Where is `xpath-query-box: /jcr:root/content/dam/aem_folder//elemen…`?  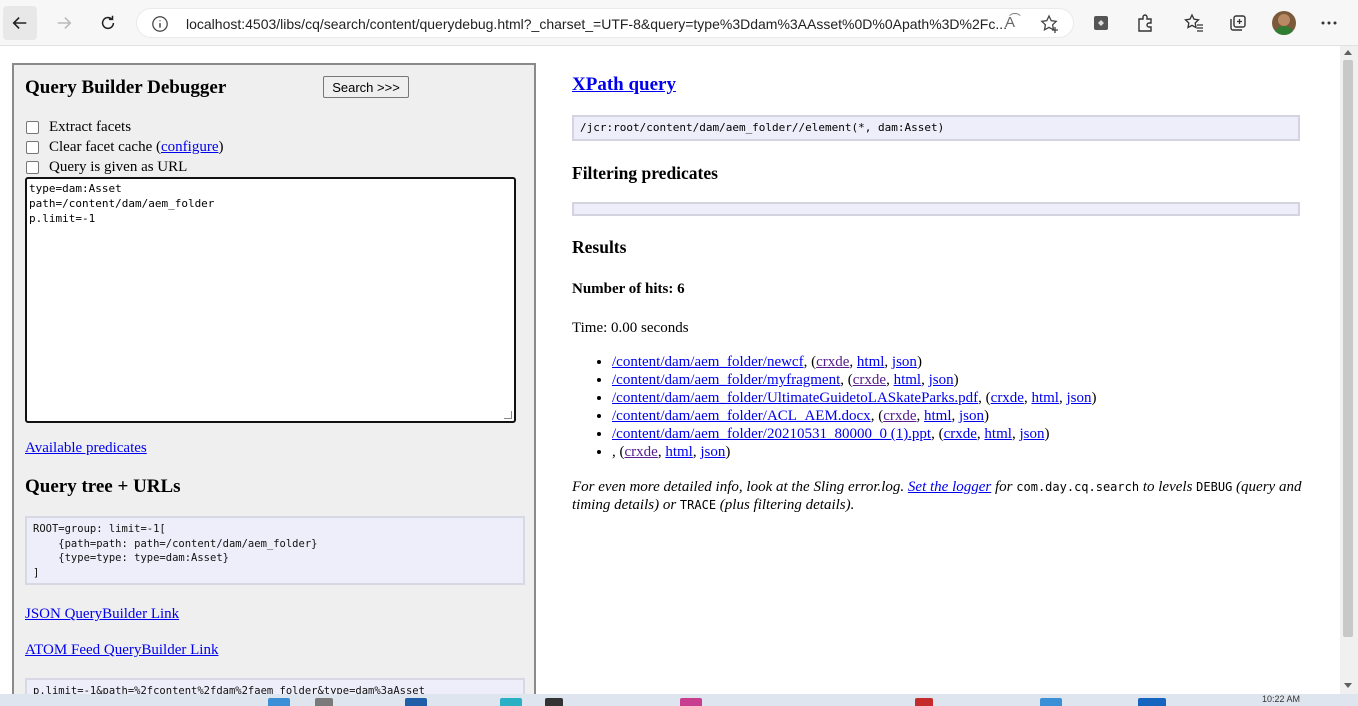
xpath-query-box: /jcr:root/content/dam/aem_folder//elemen… is located at coordinates (936, 128).